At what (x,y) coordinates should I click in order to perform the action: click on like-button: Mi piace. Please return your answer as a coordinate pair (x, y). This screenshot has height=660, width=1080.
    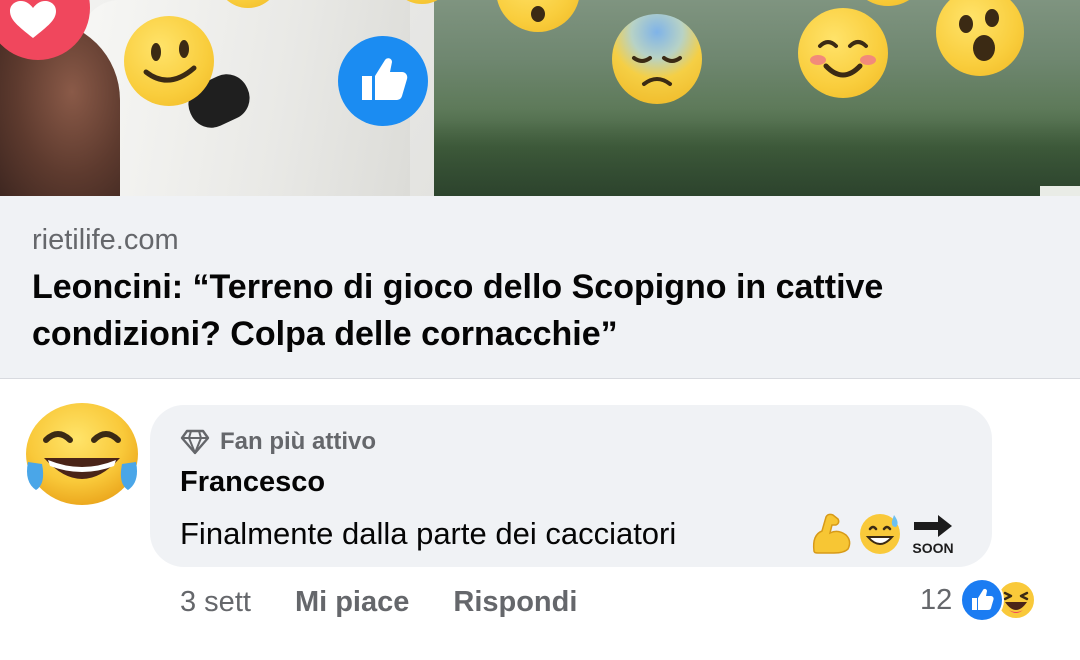
    Looking at the image, I should click on (352, 602).